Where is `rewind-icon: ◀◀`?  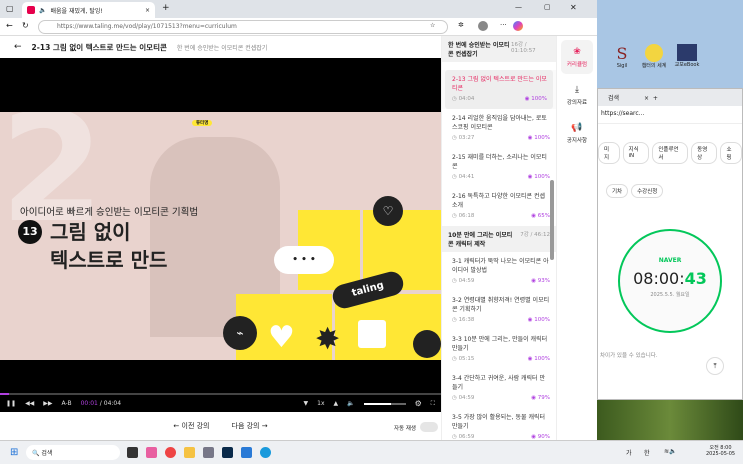 rewind-icon: ◀◀ is located at coordinates (29, 403).